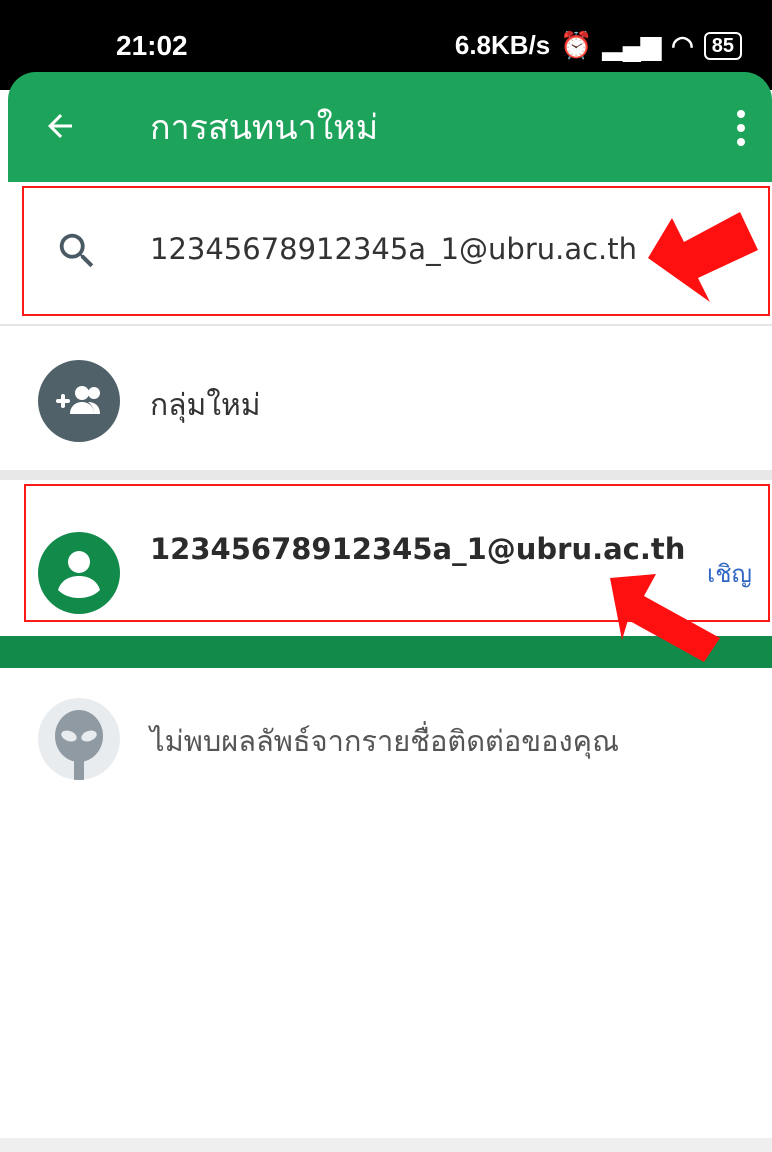  What do you see at coordinates (205, 405) in the screenshot?
I see `new-group-label: กลุ่มใหม่` at bounding box center [205, 405].